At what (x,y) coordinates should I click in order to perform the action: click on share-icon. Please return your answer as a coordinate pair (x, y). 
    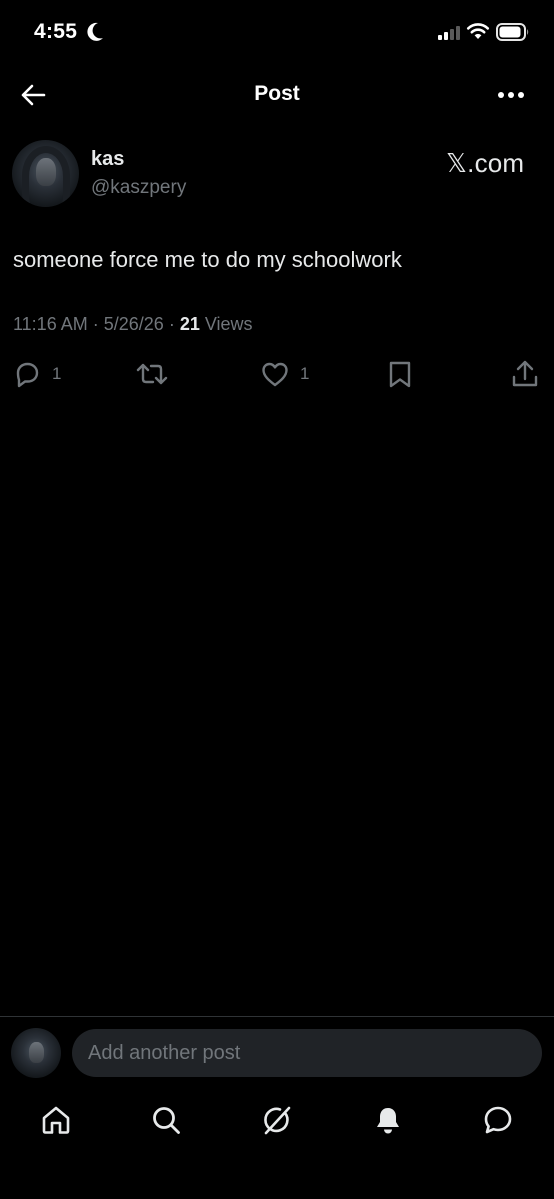
    Looking at the image, I should click on (525, 373).